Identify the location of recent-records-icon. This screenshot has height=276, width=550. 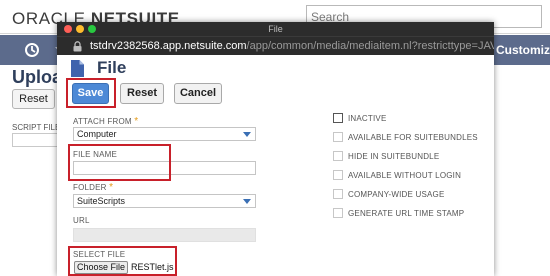
(32, 50).